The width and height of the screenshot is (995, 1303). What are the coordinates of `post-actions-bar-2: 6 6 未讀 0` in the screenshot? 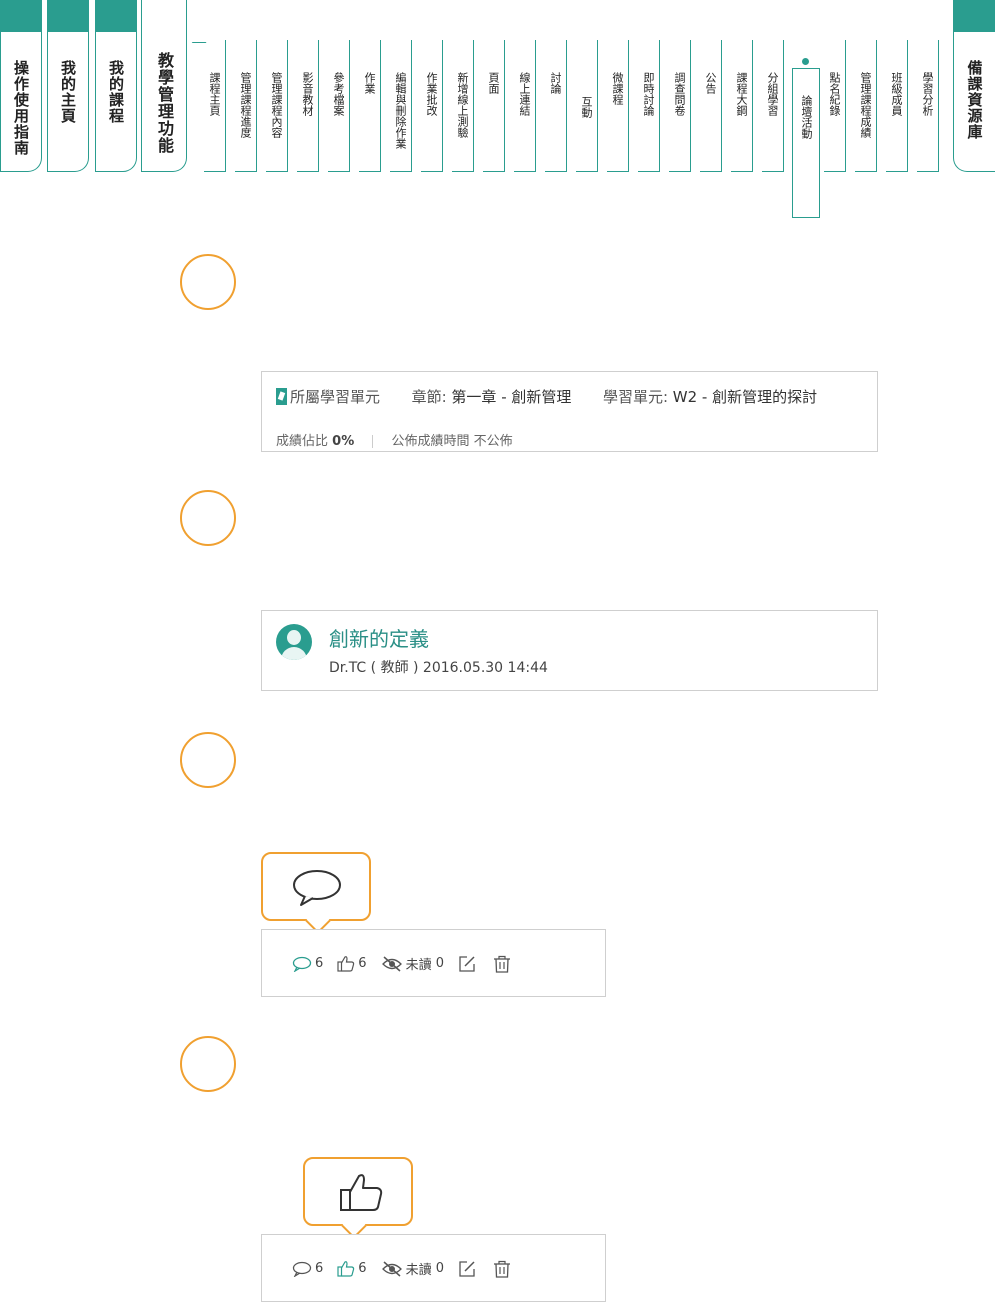 It's located at (433, 1268).